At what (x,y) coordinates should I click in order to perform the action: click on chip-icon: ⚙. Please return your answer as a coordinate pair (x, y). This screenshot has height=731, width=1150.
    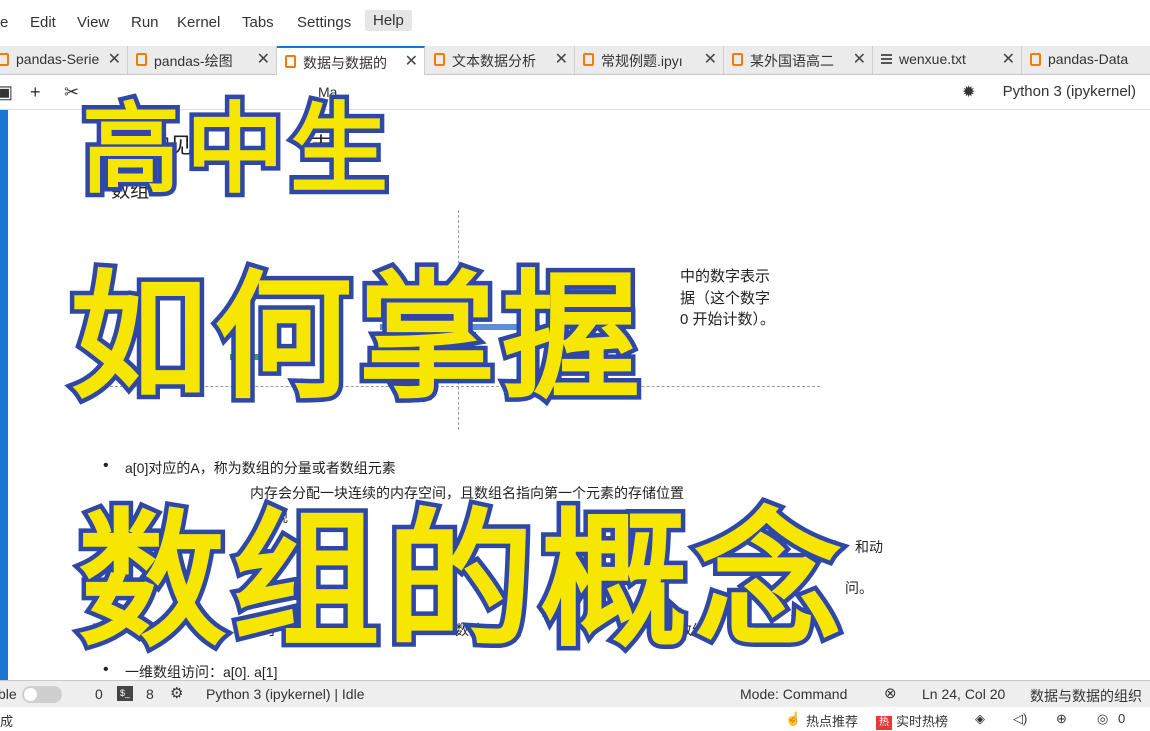
    Looking at the image, I should click on (177, 693).